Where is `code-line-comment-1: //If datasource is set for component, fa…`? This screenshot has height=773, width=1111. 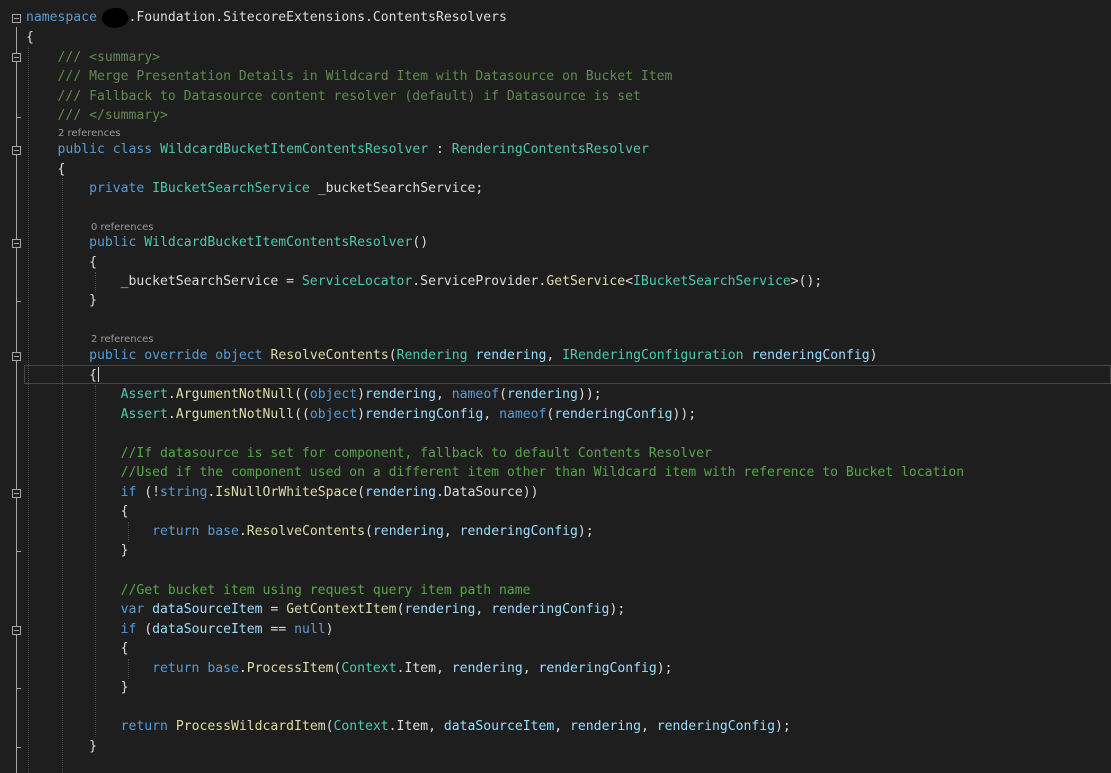 code-line-comment-1: //If datasource is set for component, fa… is located at coordinates (369, 453).